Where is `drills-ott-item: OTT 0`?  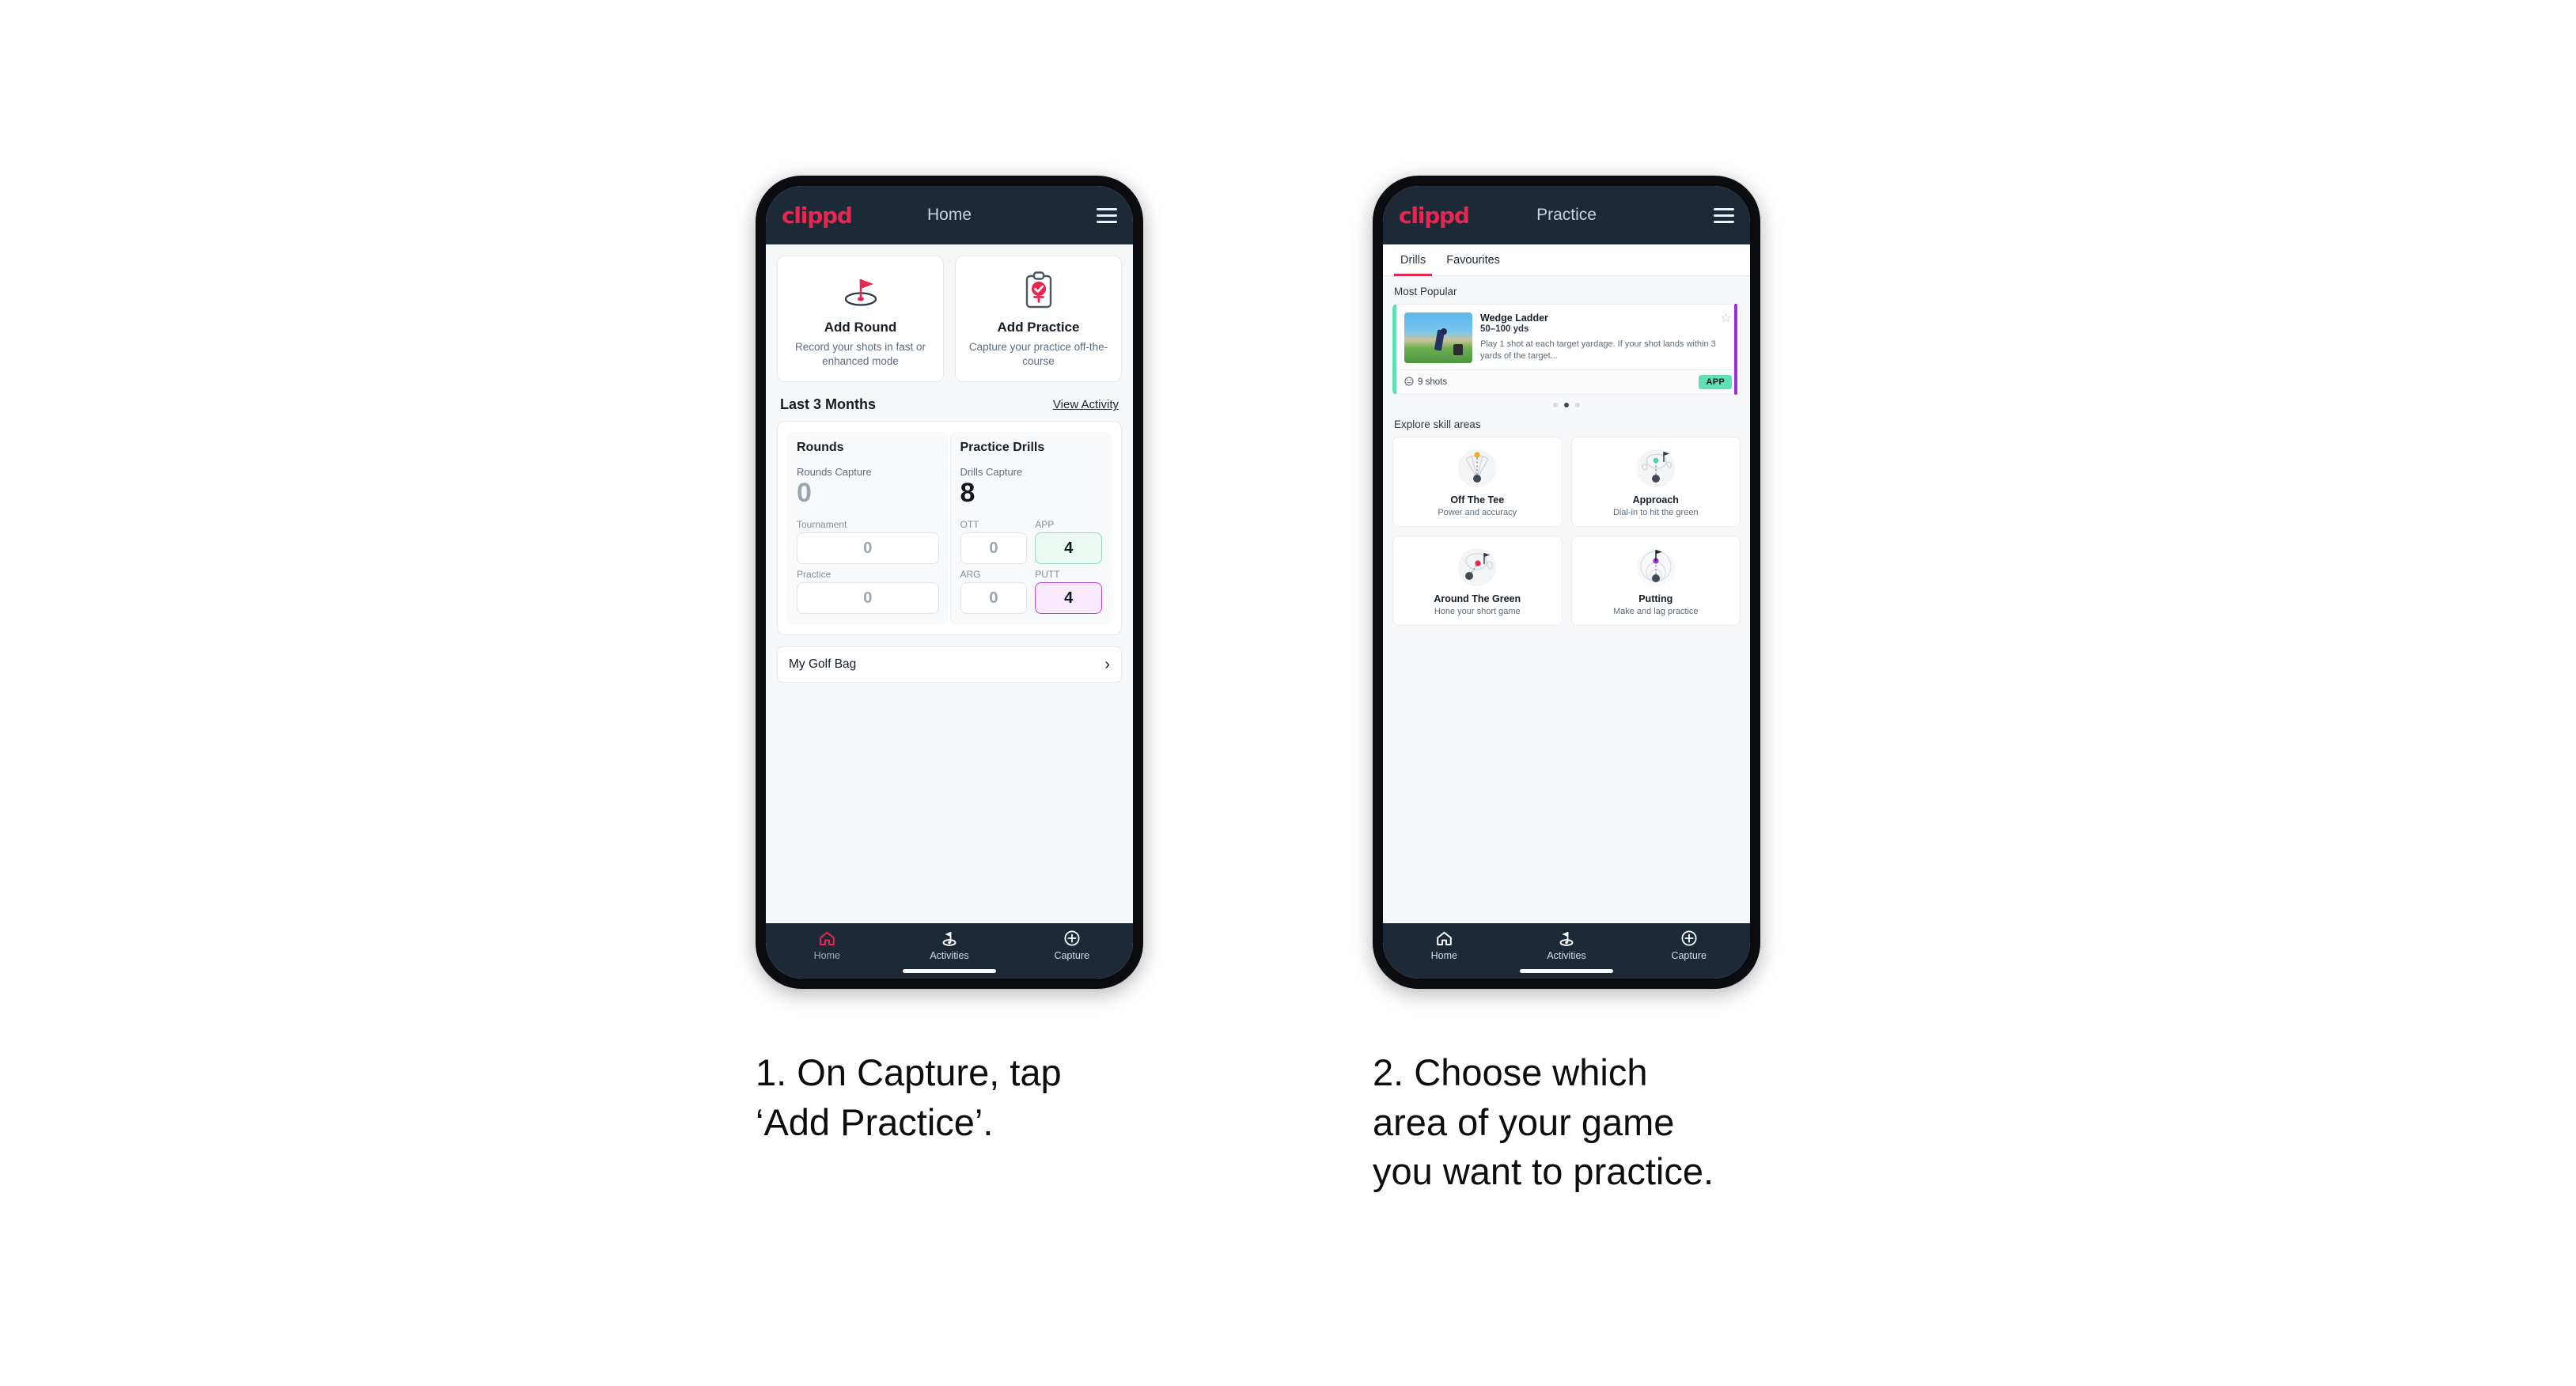
drills-ott-item: OTT 0 is located at coordinates (994, 542).